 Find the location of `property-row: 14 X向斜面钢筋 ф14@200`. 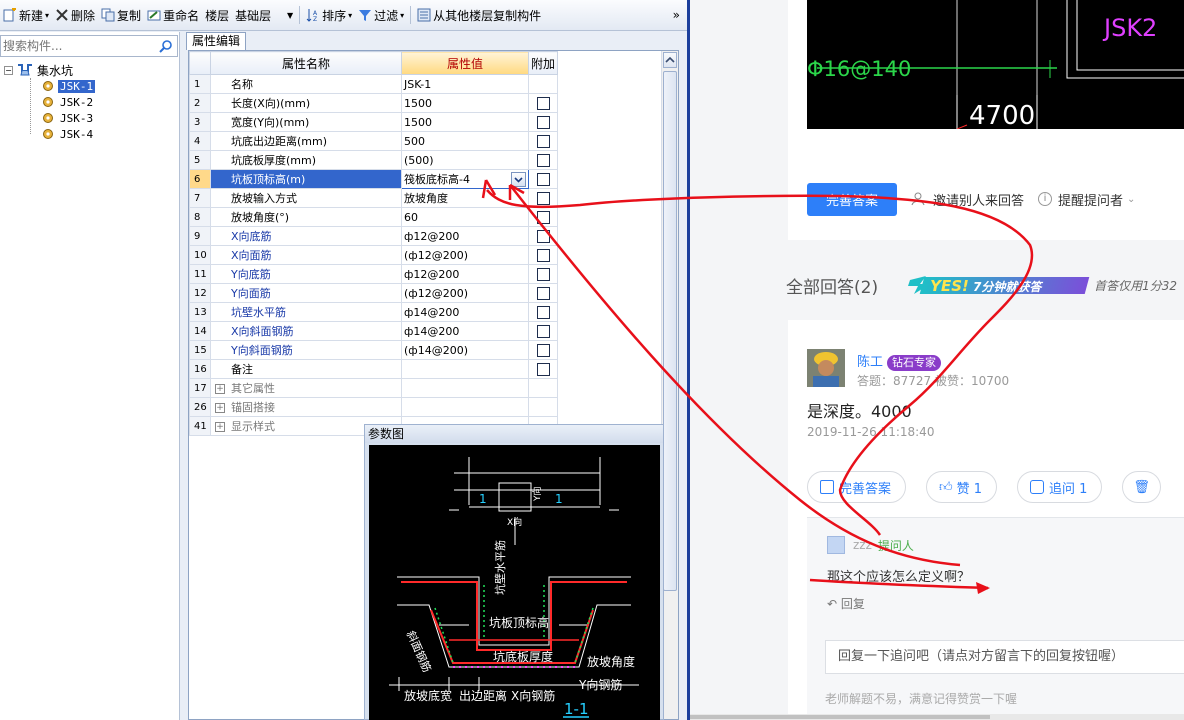

property-row: 14 X向斜面钢筋 ф14@200 is located at coordinates (373, 331).